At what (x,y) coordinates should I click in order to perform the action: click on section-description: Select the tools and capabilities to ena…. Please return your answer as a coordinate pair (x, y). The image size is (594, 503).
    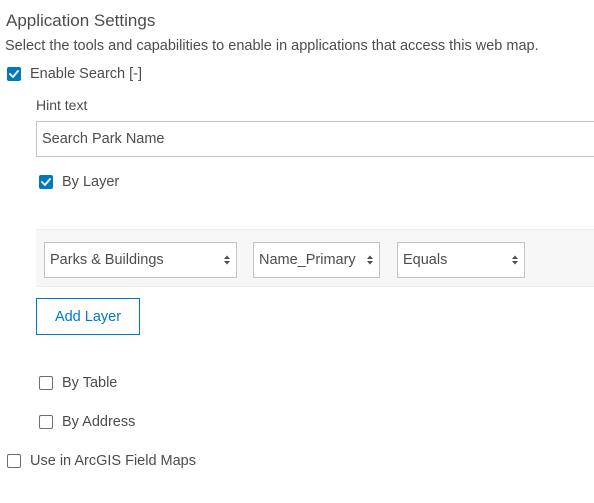
    Looking at the image, I should click on (272, 46).